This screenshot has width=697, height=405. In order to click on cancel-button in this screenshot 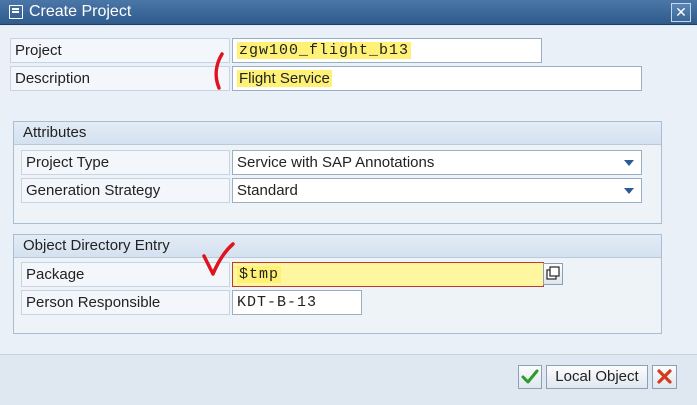, I will do `click(664, 377)`.